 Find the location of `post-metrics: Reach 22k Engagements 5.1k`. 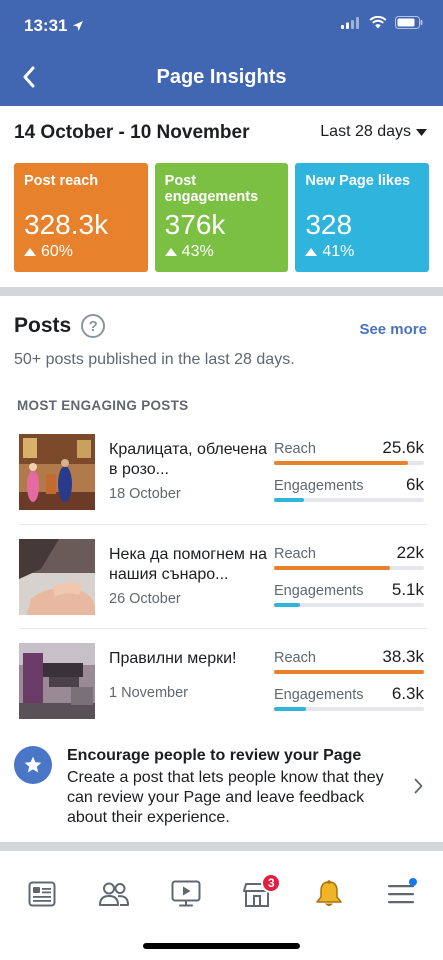

post-metrics: Reach 22k Engagements 5.1k is located at coordinates (349, 575).